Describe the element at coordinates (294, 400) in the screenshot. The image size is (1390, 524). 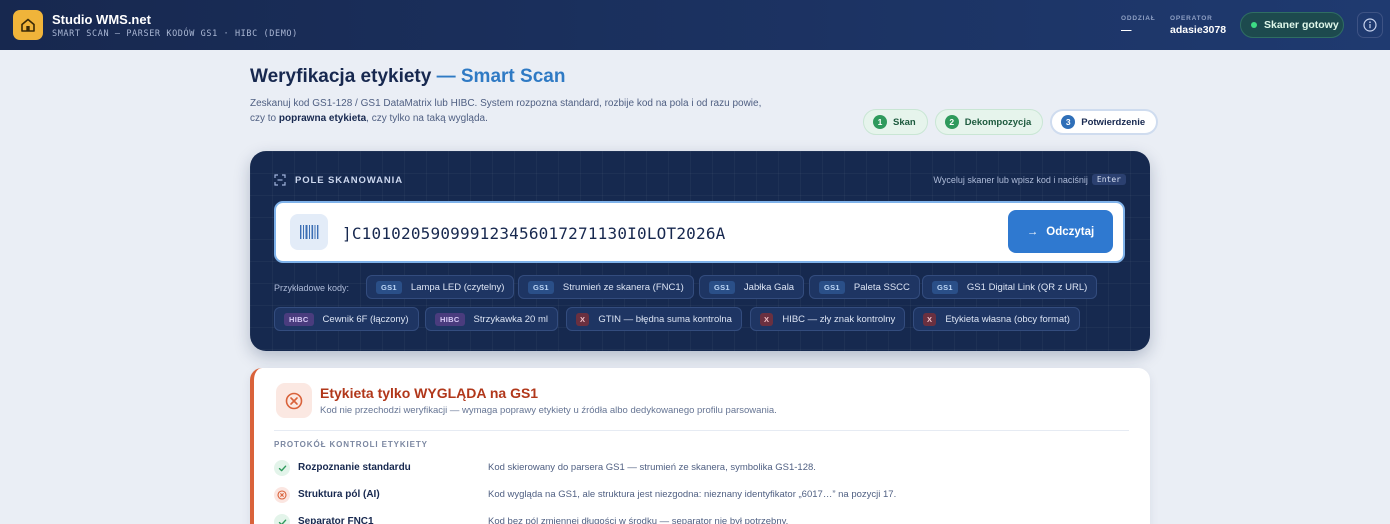
I see `error-circle-icon` at that location.